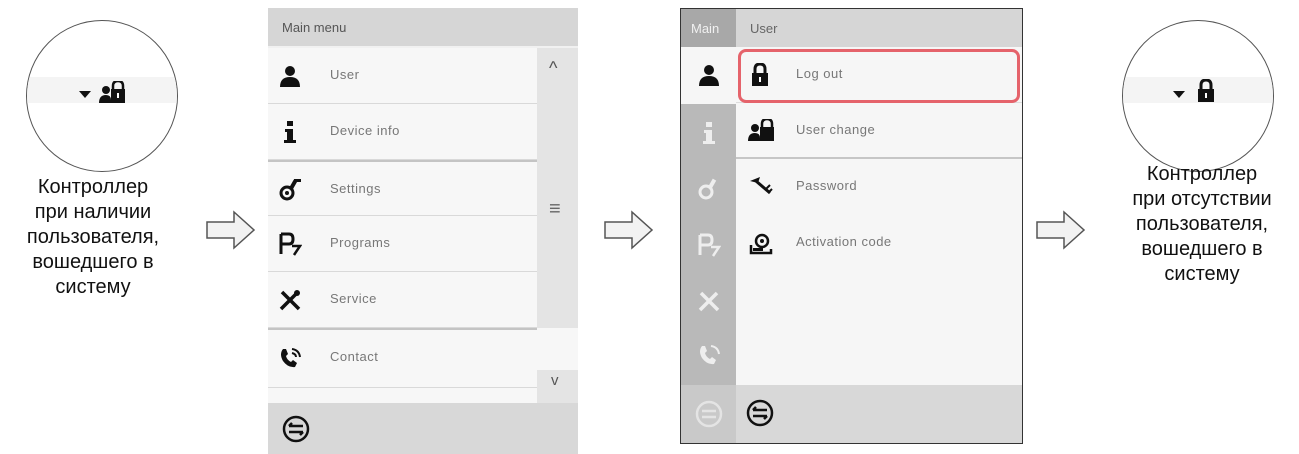  What do you see at coordinates (879, 414) in the screenshot?
I see `user-menu-footer` at bounding box center [879, 414].